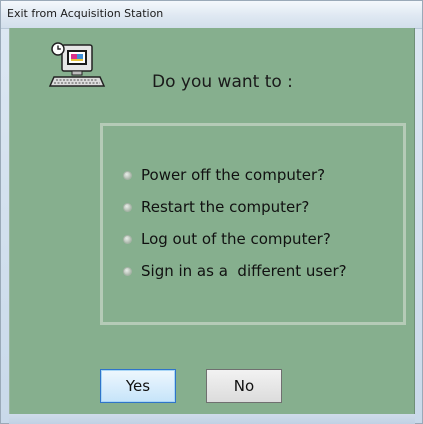  What do you see at coordinates (138, 386) in the screenshot?
I see `yes-button: Yes` at bounding box center [138, 386].